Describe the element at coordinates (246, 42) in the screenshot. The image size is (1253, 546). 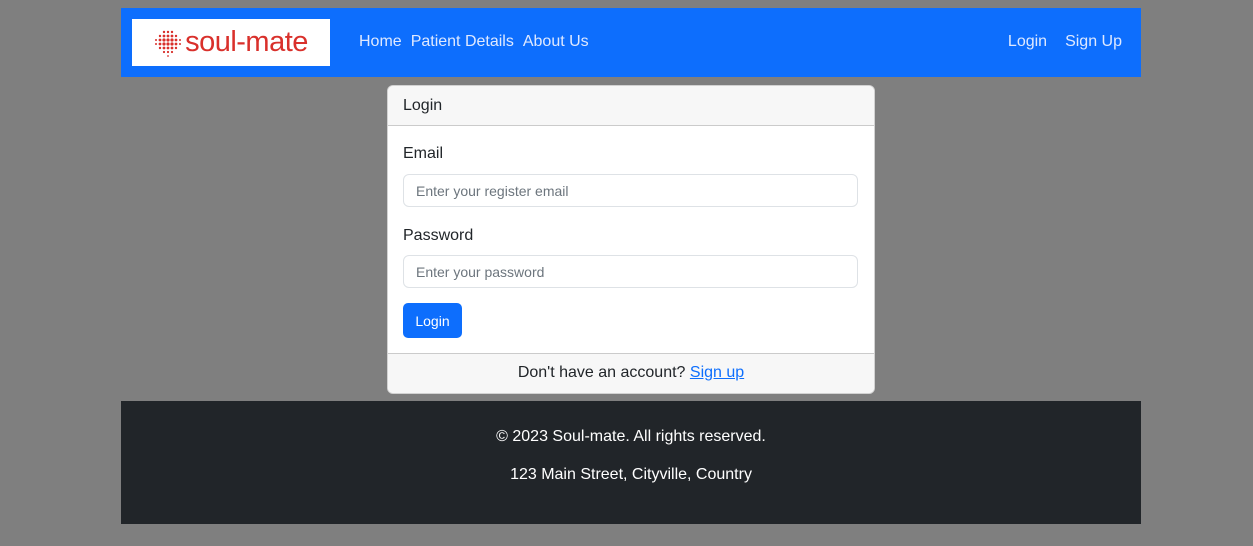
I see `logo-text: soul-mate` at that location.